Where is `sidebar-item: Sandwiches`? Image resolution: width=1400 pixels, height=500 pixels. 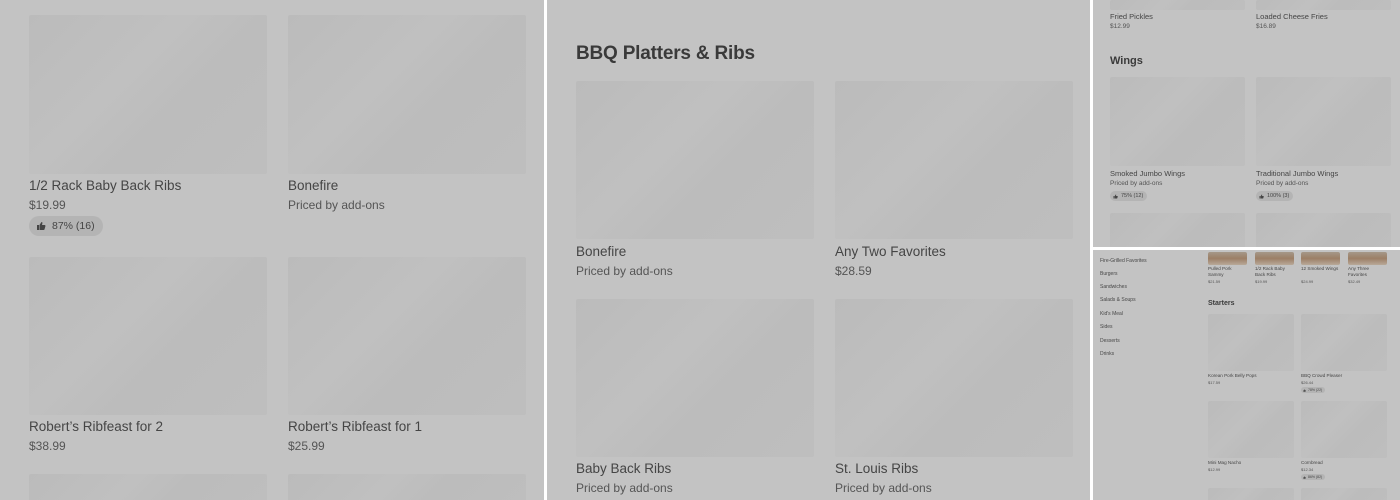 sidebar-item: Sandwiches is located at coordinates (1113, 287).